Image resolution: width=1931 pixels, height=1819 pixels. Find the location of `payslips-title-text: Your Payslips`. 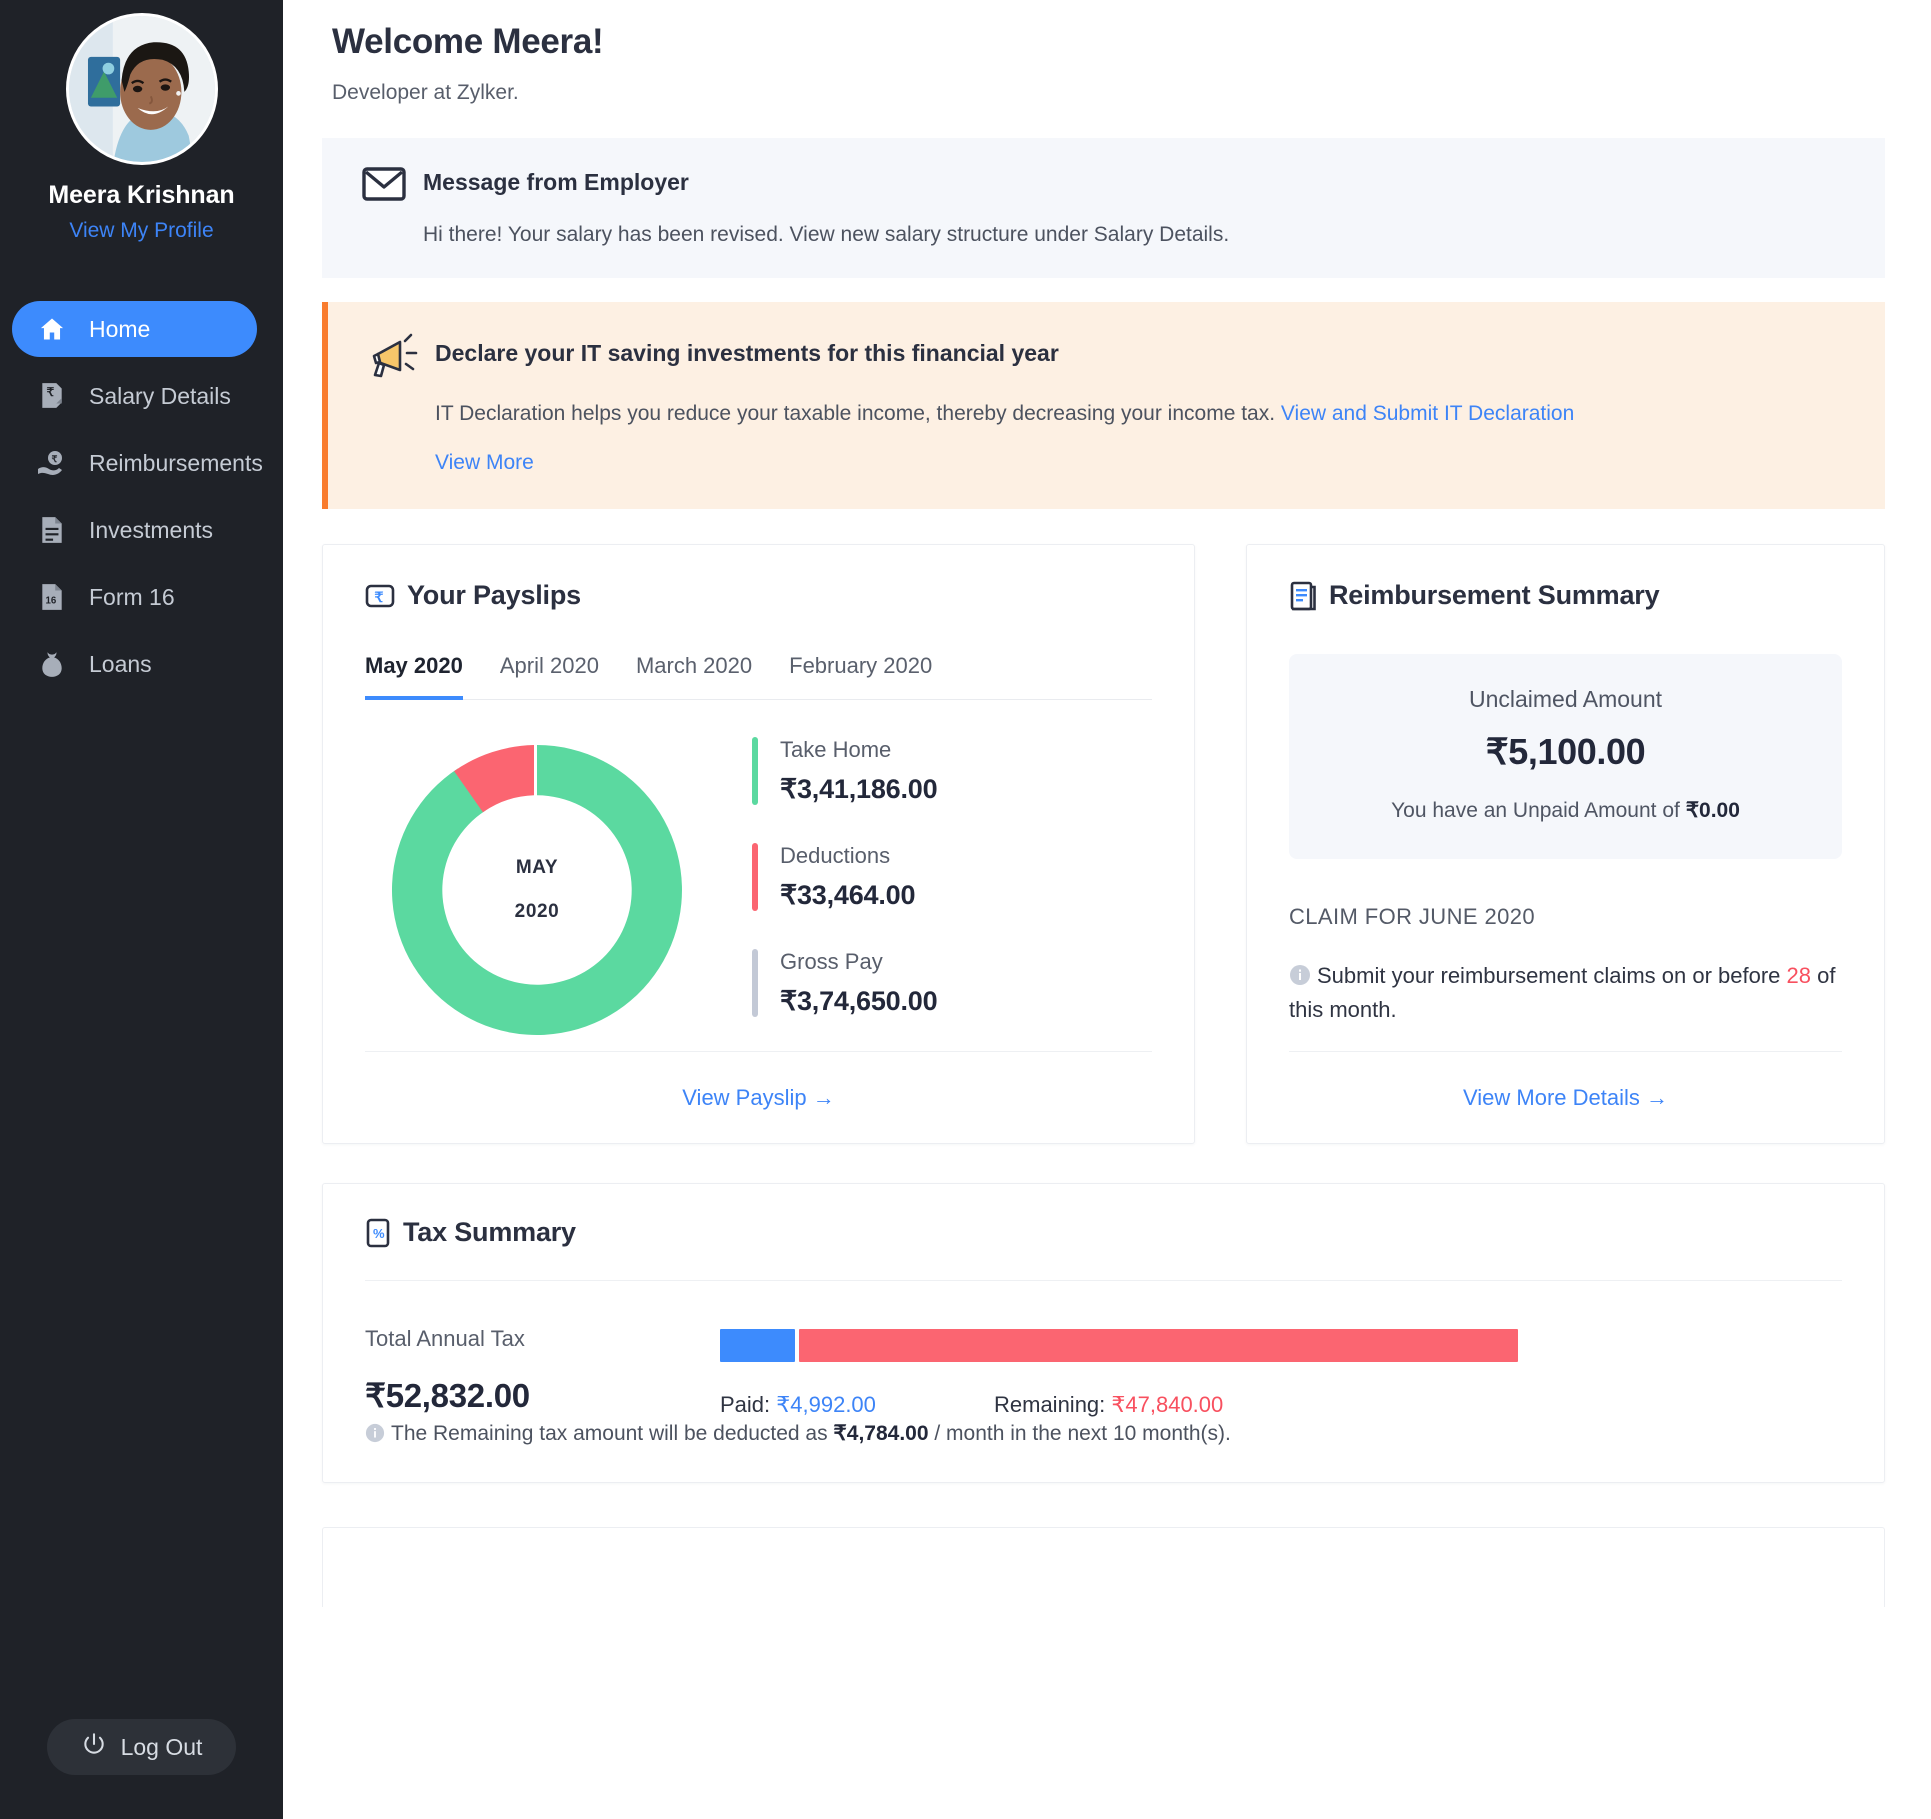

payslips-title-text: Your Payslips is located at coordinates (494, 595).